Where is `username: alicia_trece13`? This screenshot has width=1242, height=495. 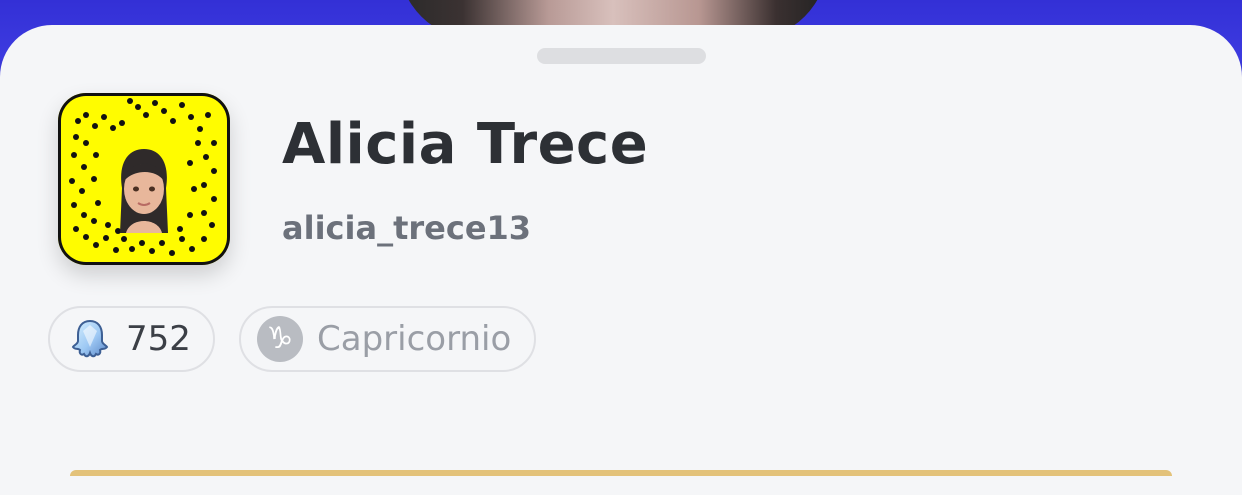 username: alicia_trece13 is located at coordinates (406, 228).